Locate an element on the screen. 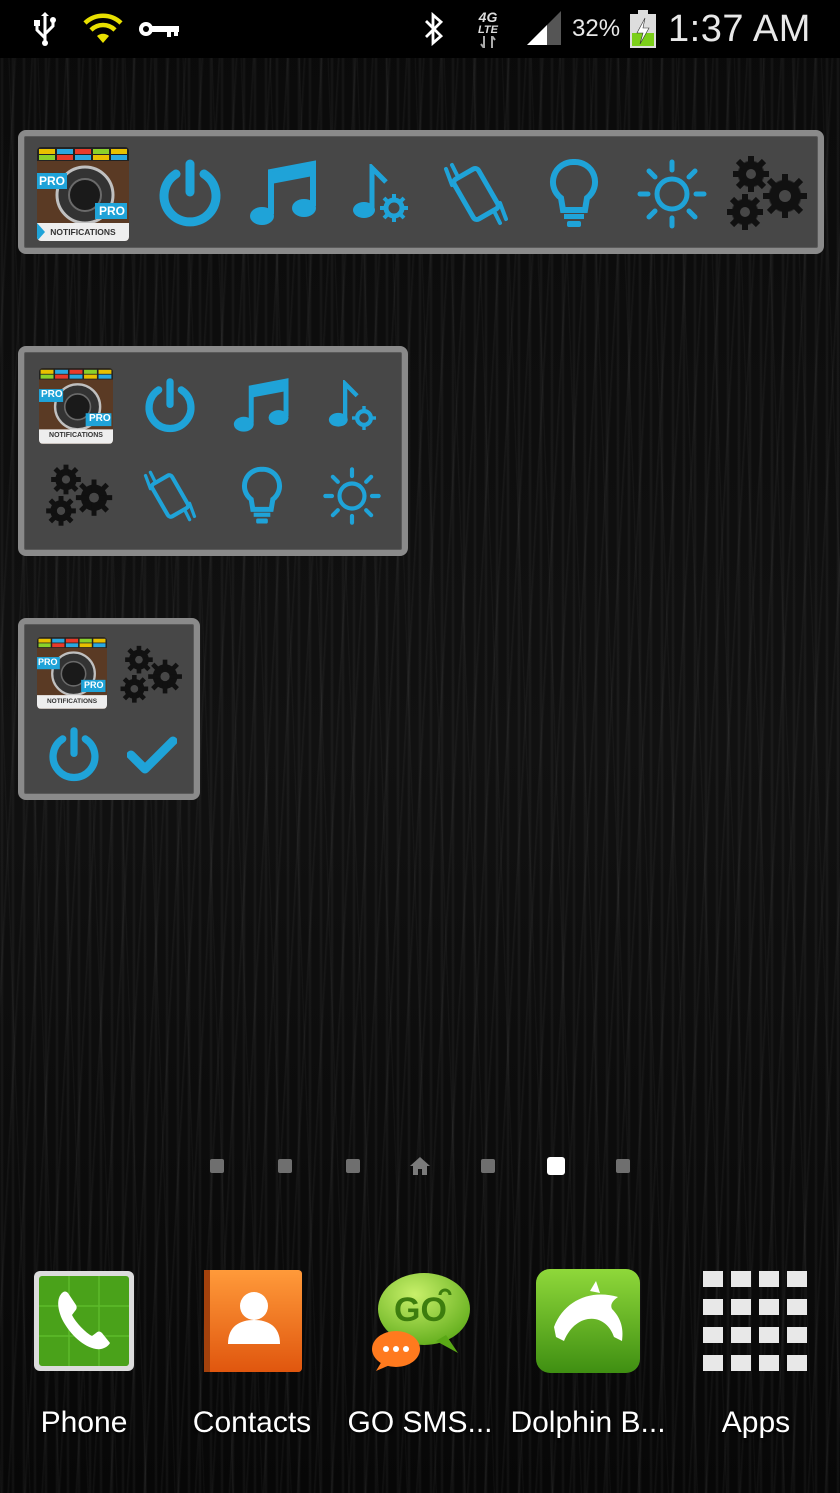 The height and width of the screenshot is (1493, 840). dolphin-browser-icon is located at coordinates (588, 1321).